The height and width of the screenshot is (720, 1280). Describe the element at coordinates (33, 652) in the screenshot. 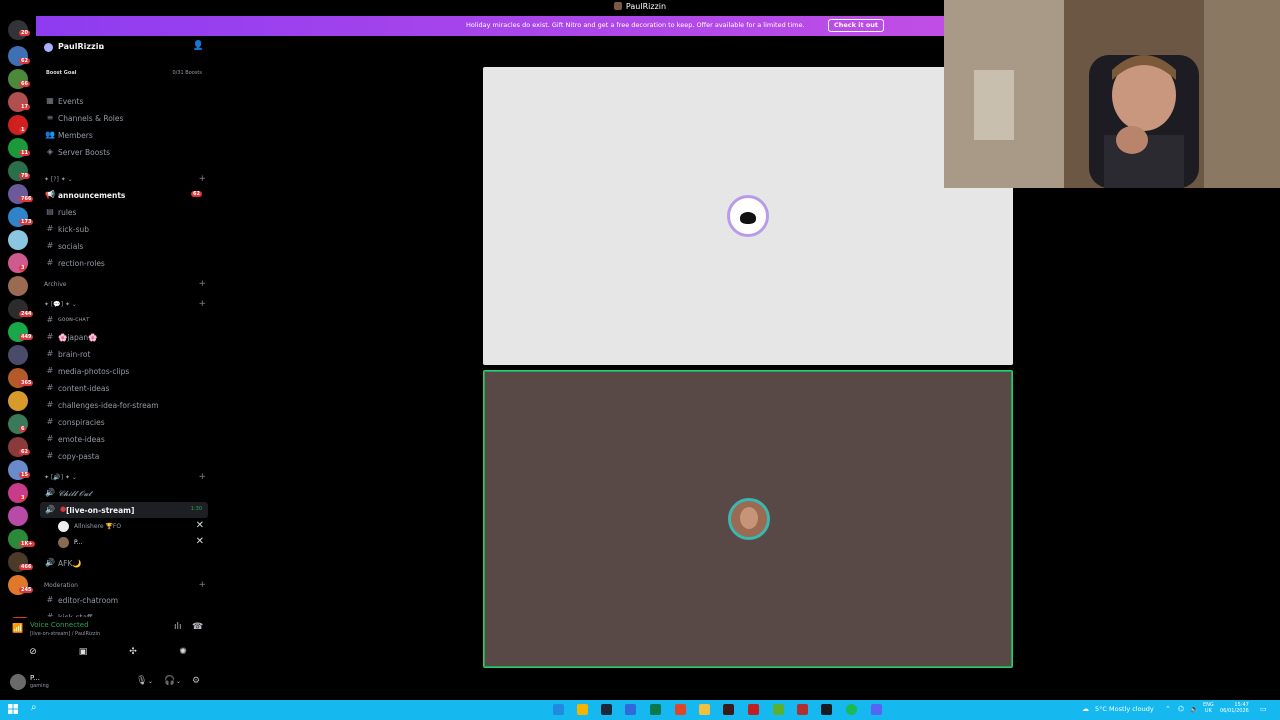

I see `camera-button: ⊘` at that location.